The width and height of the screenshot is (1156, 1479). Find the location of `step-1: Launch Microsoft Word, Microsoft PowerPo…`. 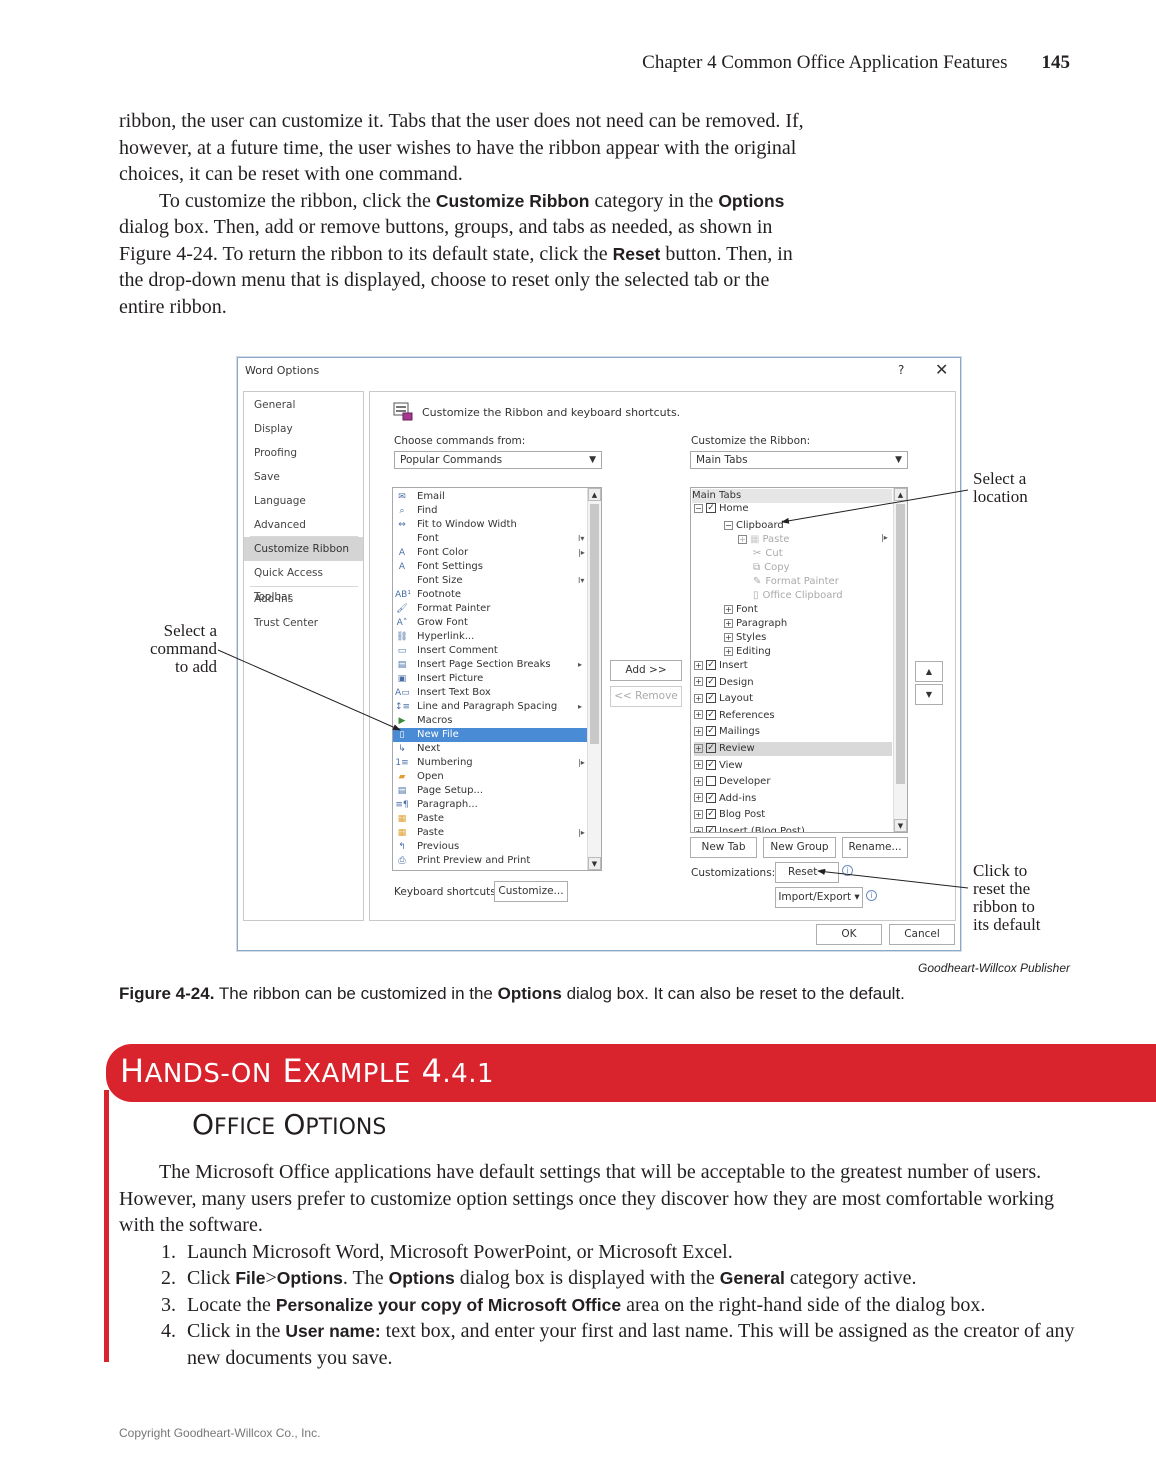

step-1: Launch Microsoft Word, Microsoft PowerPo… is located at coordinates (630, 1252).